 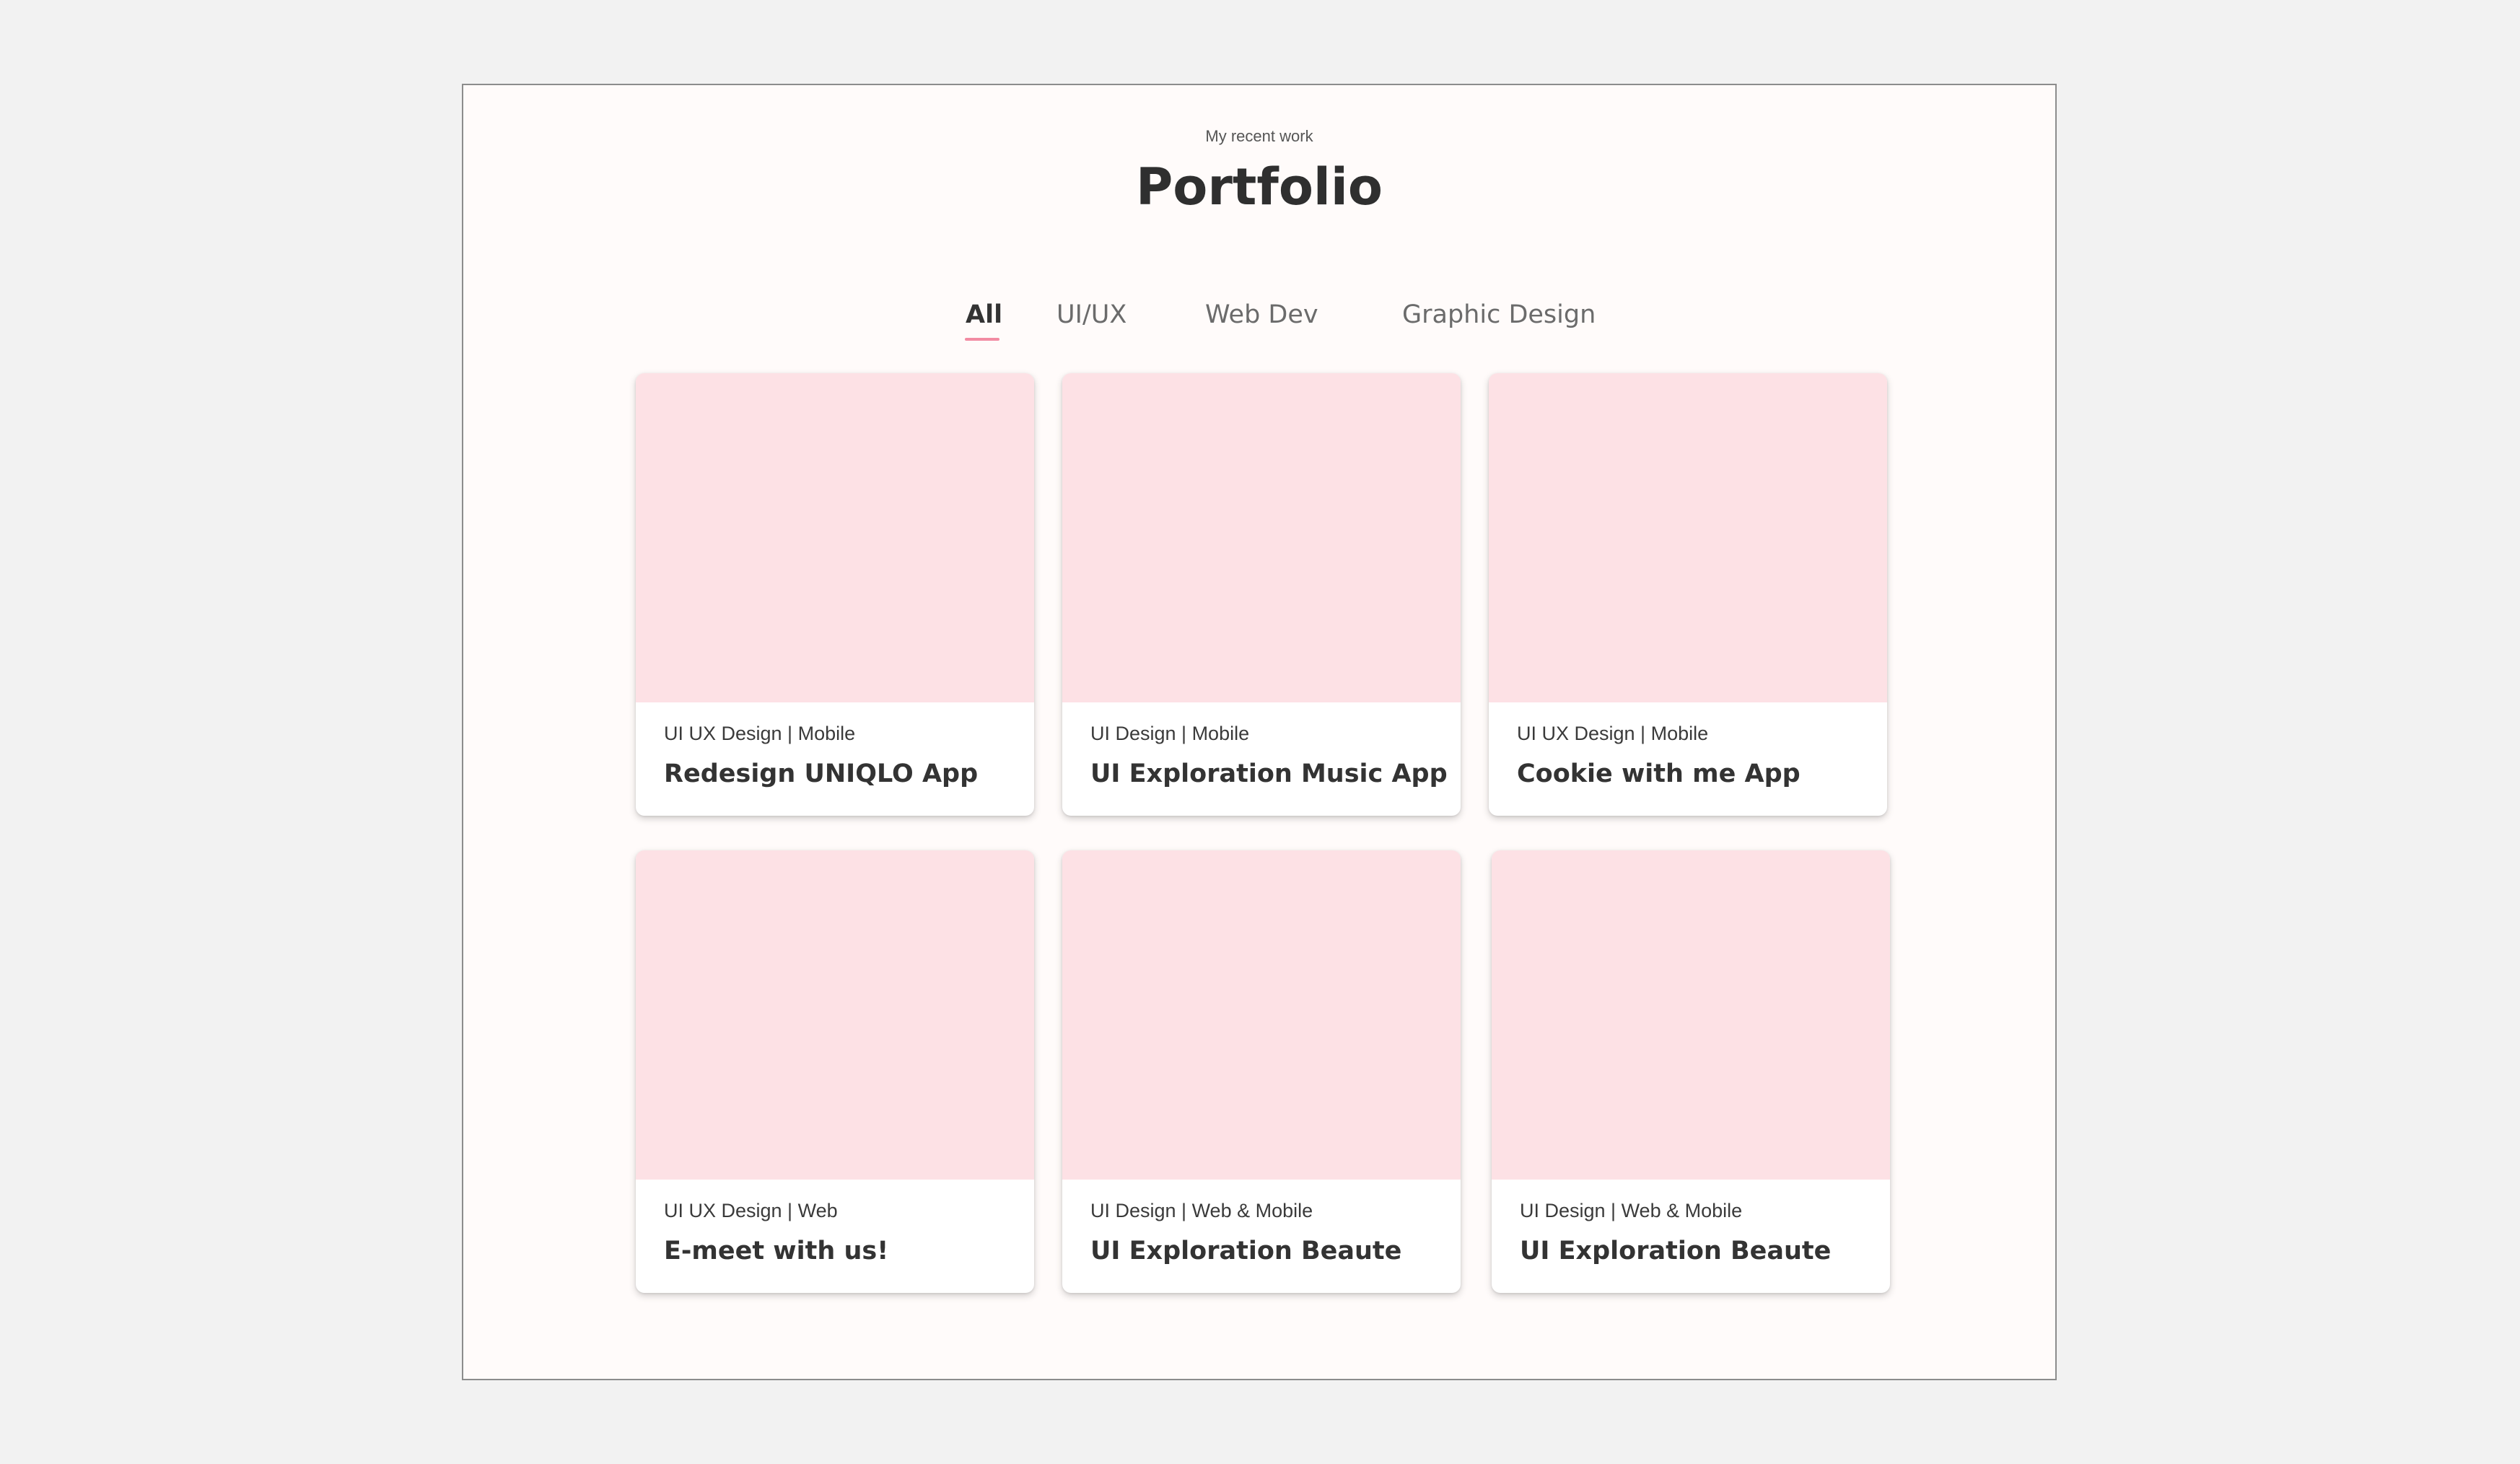 I want to click on project-title: Redesign UNIQLO App, so click(x=821, y=774).